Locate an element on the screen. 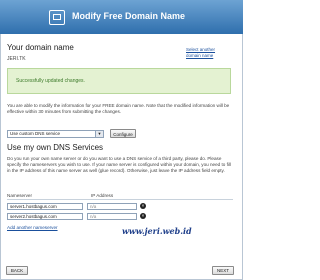  ip-address-2-input: n/a is located at coordinates (112, 216).